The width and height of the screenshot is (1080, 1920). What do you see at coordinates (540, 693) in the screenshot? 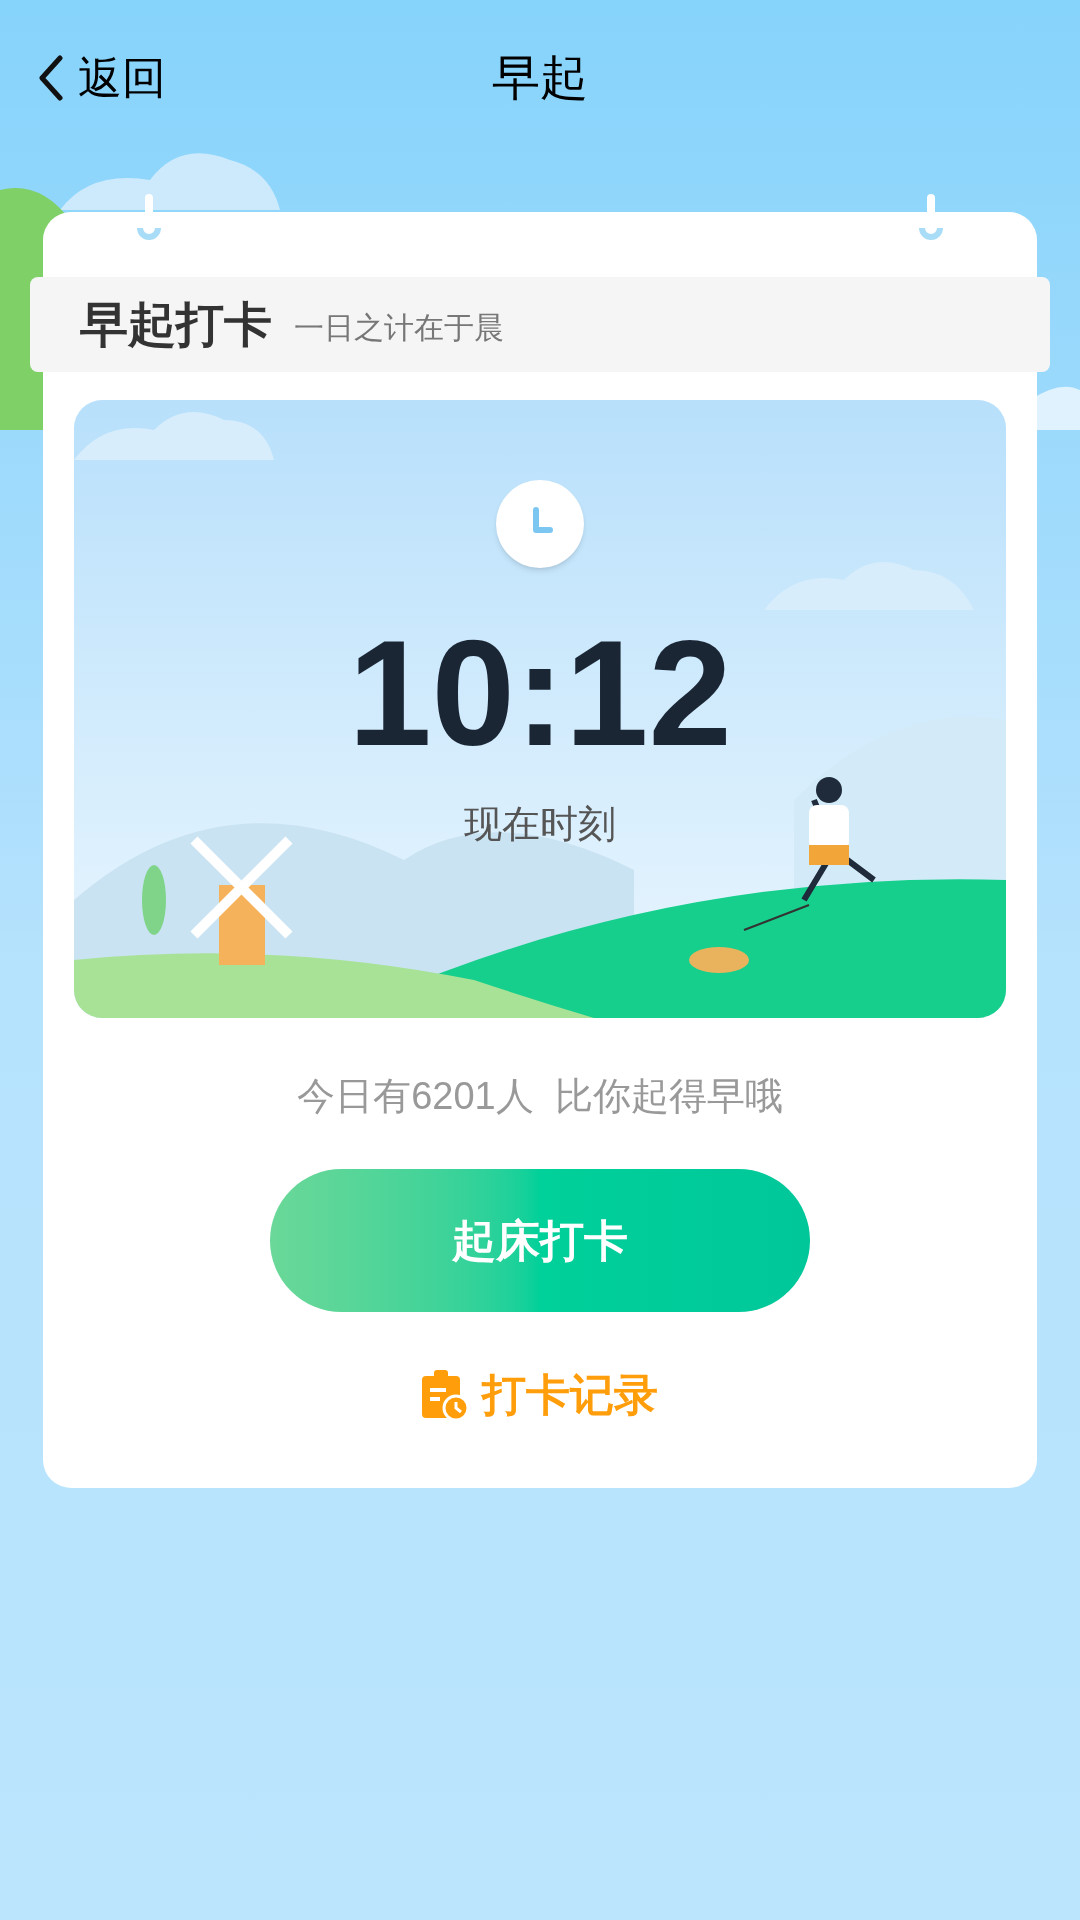
I see `current-time: 10:12` at bounding box center [540, 693].